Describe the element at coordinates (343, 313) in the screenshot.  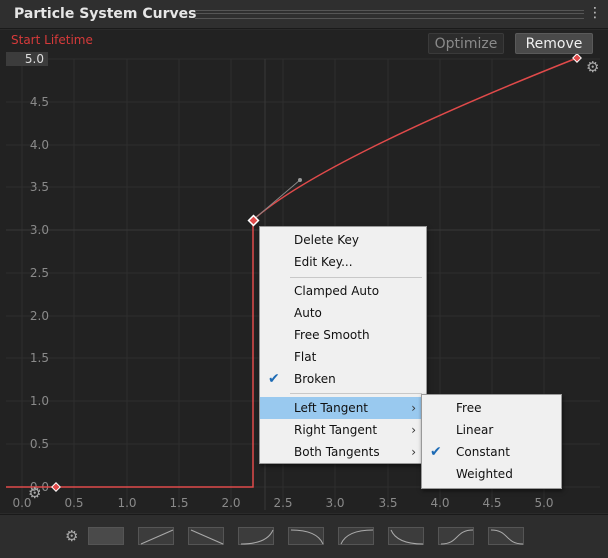
I see `menu-item-auto: Auto` at that location.